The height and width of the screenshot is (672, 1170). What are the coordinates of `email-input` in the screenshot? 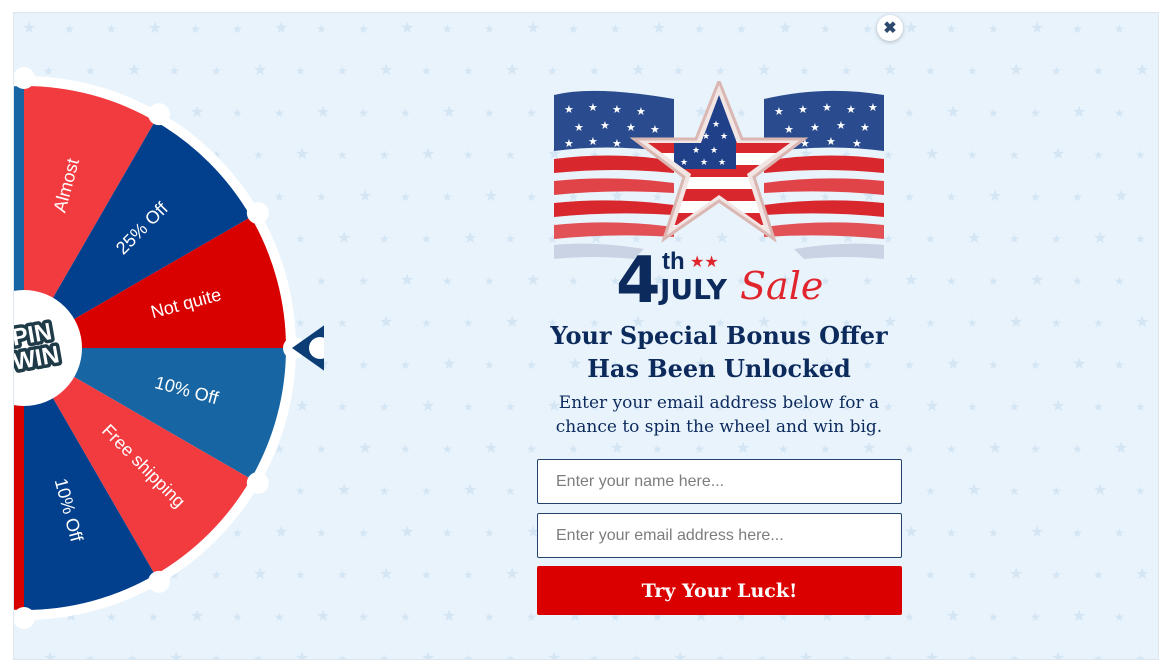 It's located at (719, 535).